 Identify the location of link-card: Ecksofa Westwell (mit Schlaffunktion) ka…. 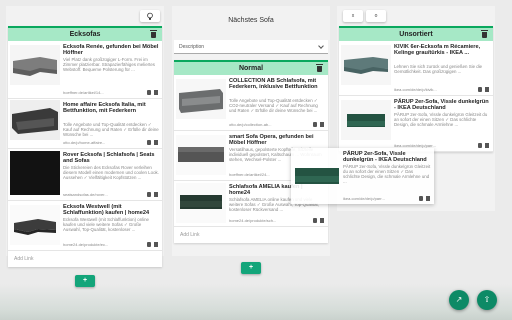
(85, 226).